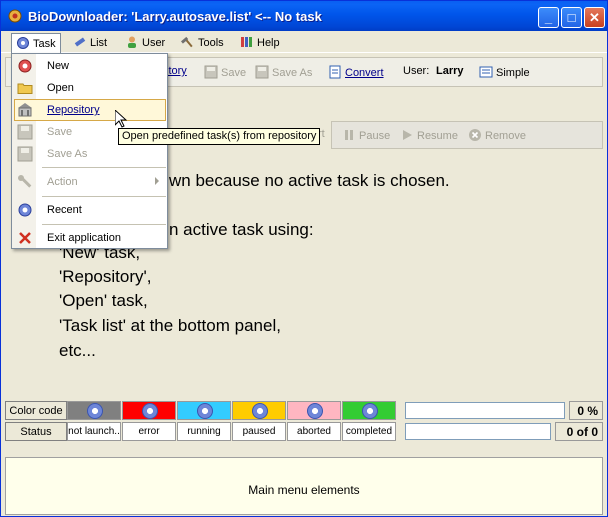 This screenshot has height=517, width=608. I want to click on convert-button: Convert, so click(356, 72).